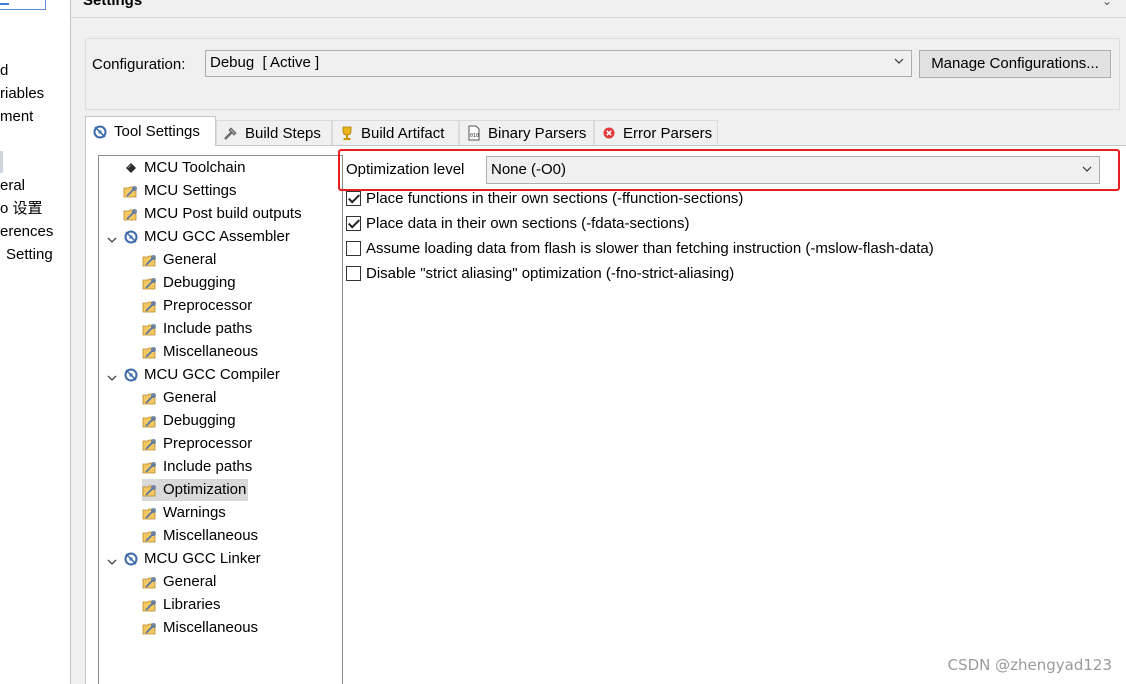 This screenshot has width=1126, height=684. I want to click on tree-node-label: Warnings, so click(194, 512).